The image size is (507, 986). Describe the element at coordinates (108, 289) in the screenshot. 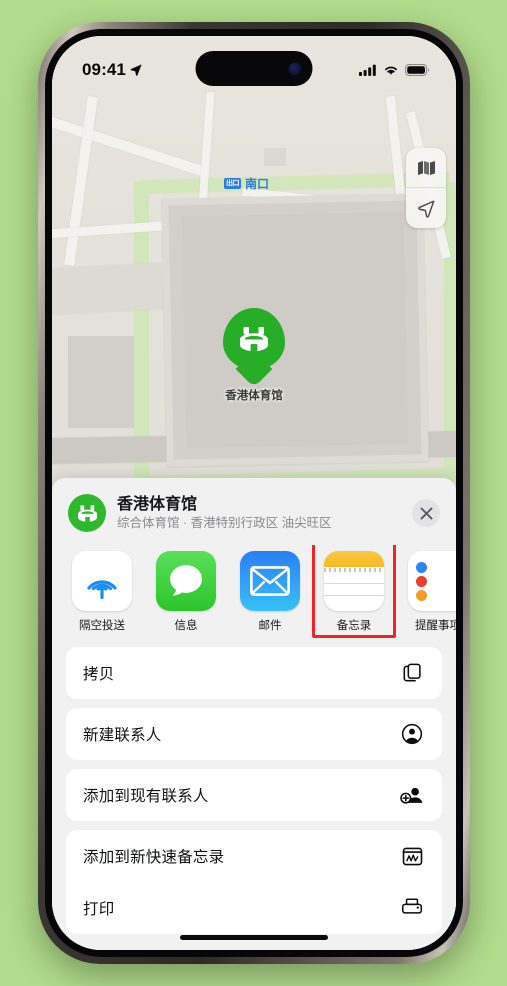

I see `map-road` at that location.